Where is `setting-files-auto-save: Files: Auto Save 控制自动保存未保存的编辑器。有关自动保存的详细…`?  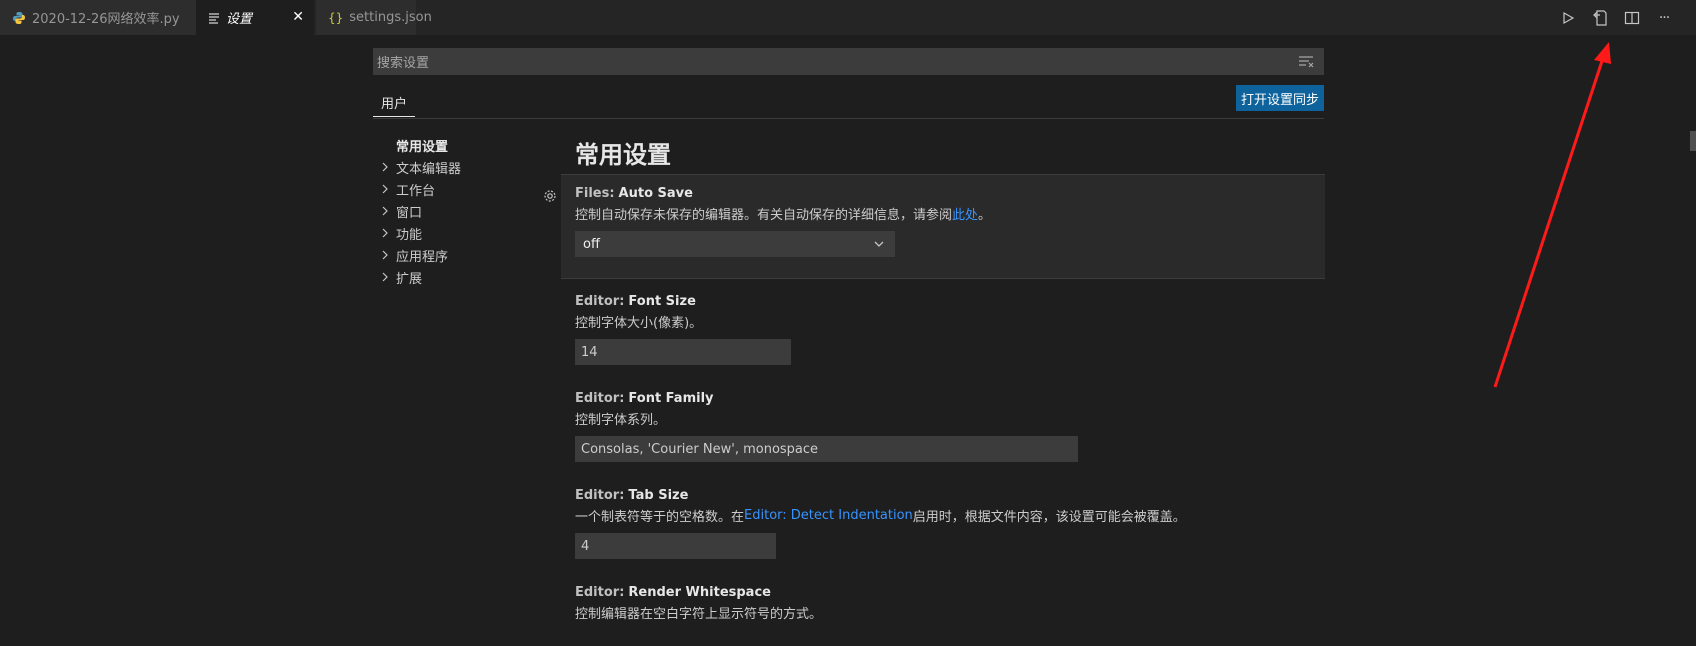
setting-files-auto-save: Files: Auto Save 控制自动保存未保存的编辑器。有关自动保存的详细… is located at coordinates (934, 226).